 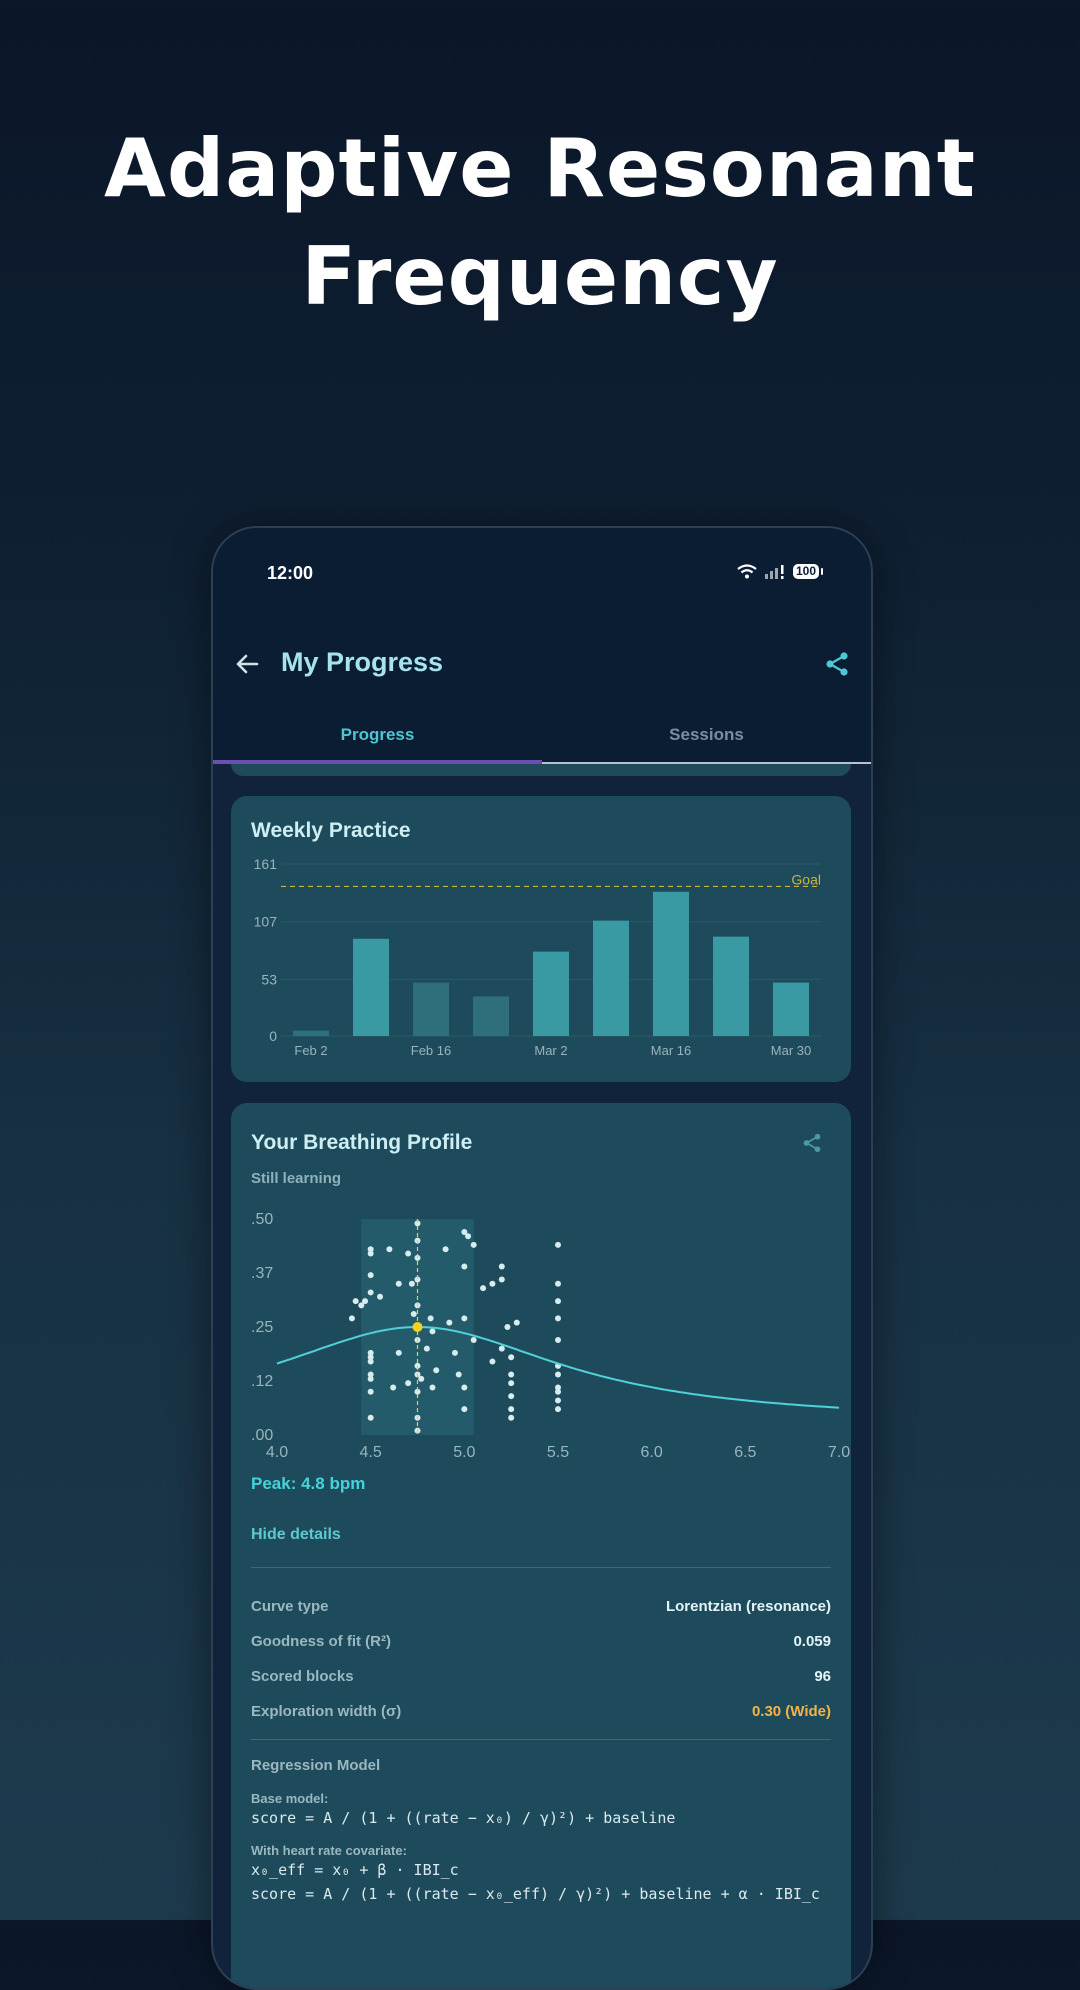 What do you see at coordinates (329, 1850) in the screenshot?
I see `covariate-label: With heart rate covariate:` at bounding box center [329, 1850].